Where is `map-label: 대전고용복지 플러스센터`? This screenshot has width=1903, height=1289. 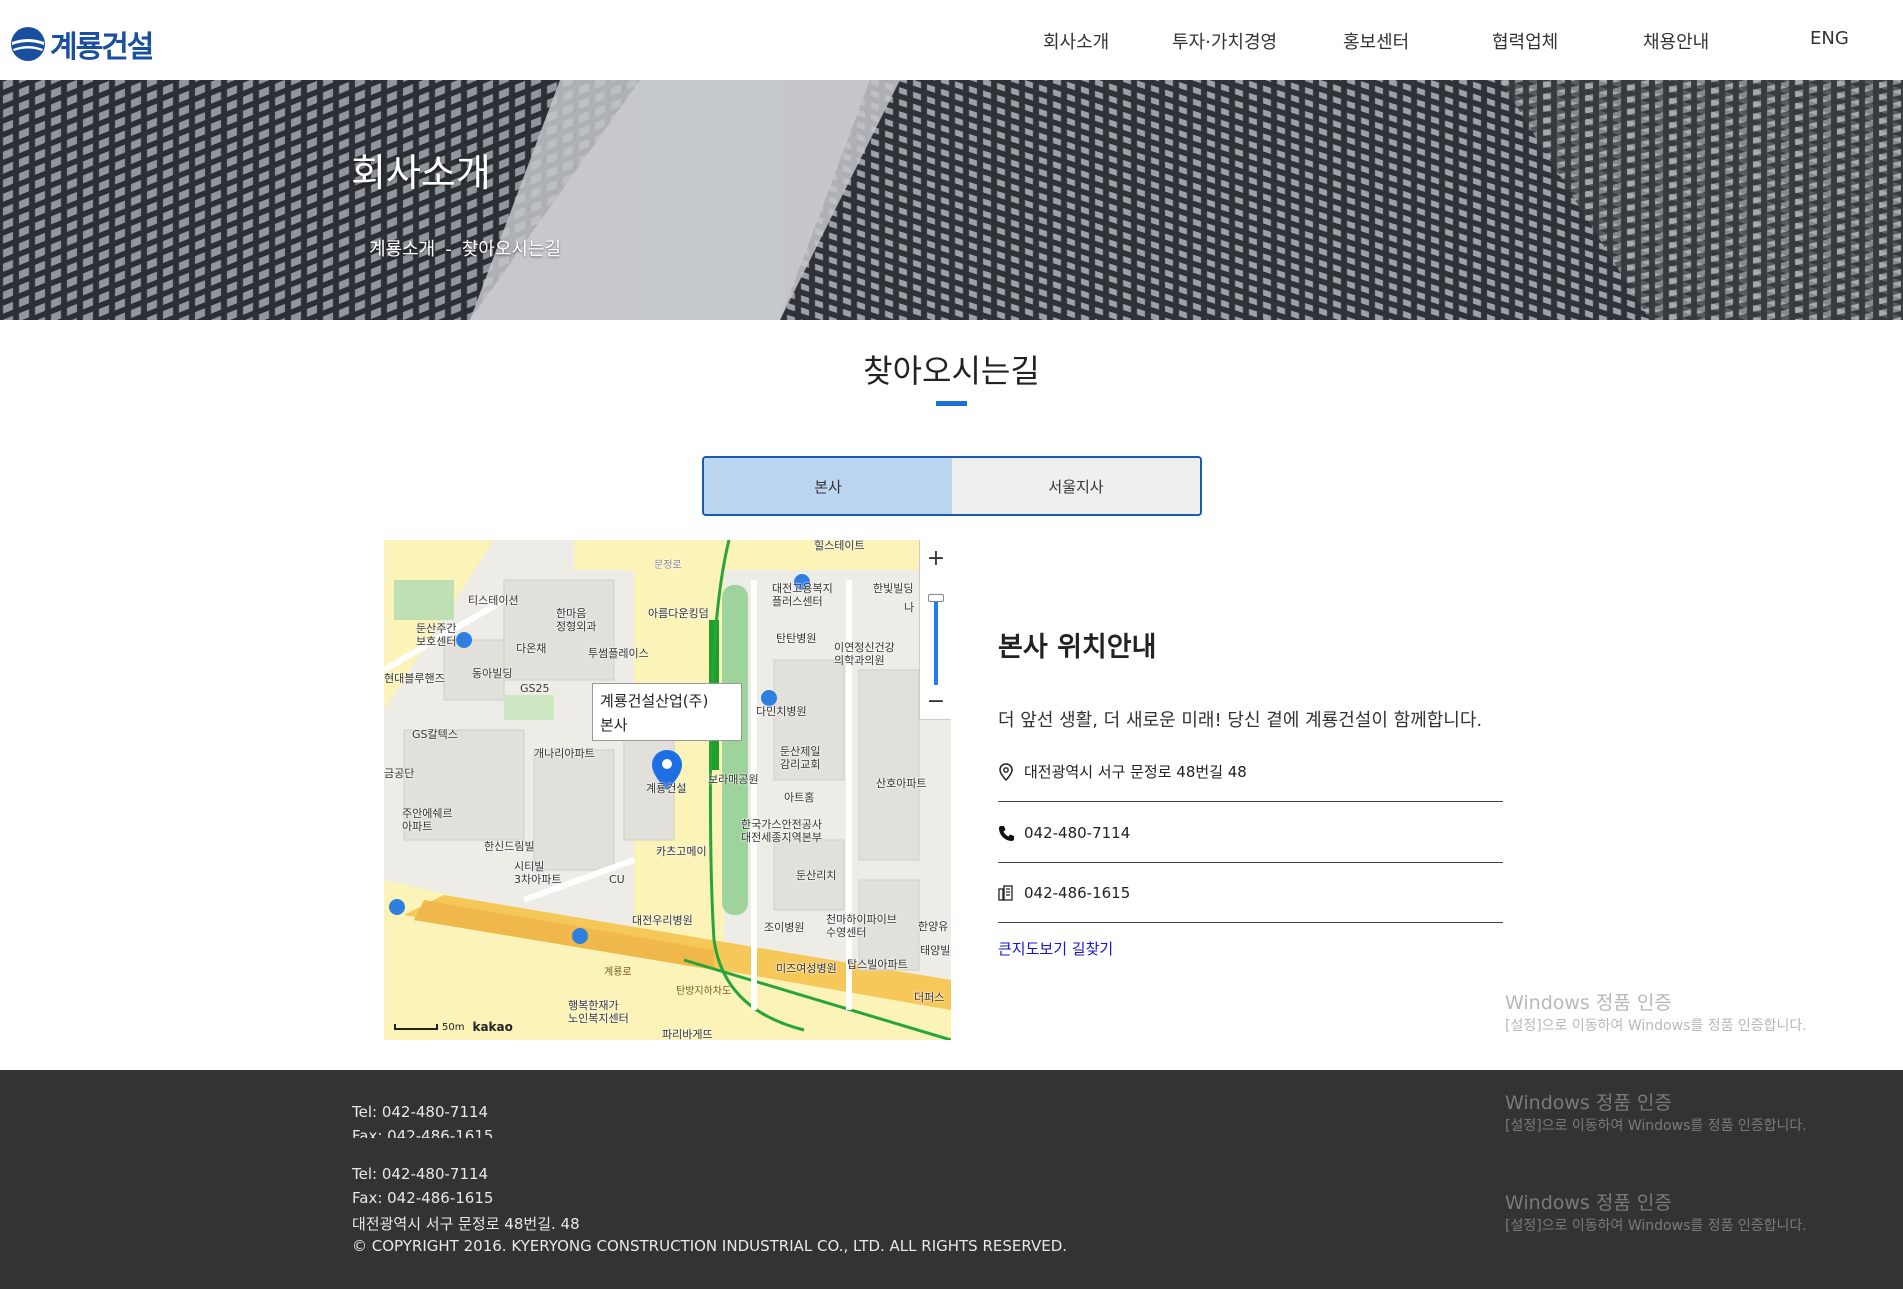
map-label: 대전고용복지 플러스센터 is located at coordinates (802, 595).